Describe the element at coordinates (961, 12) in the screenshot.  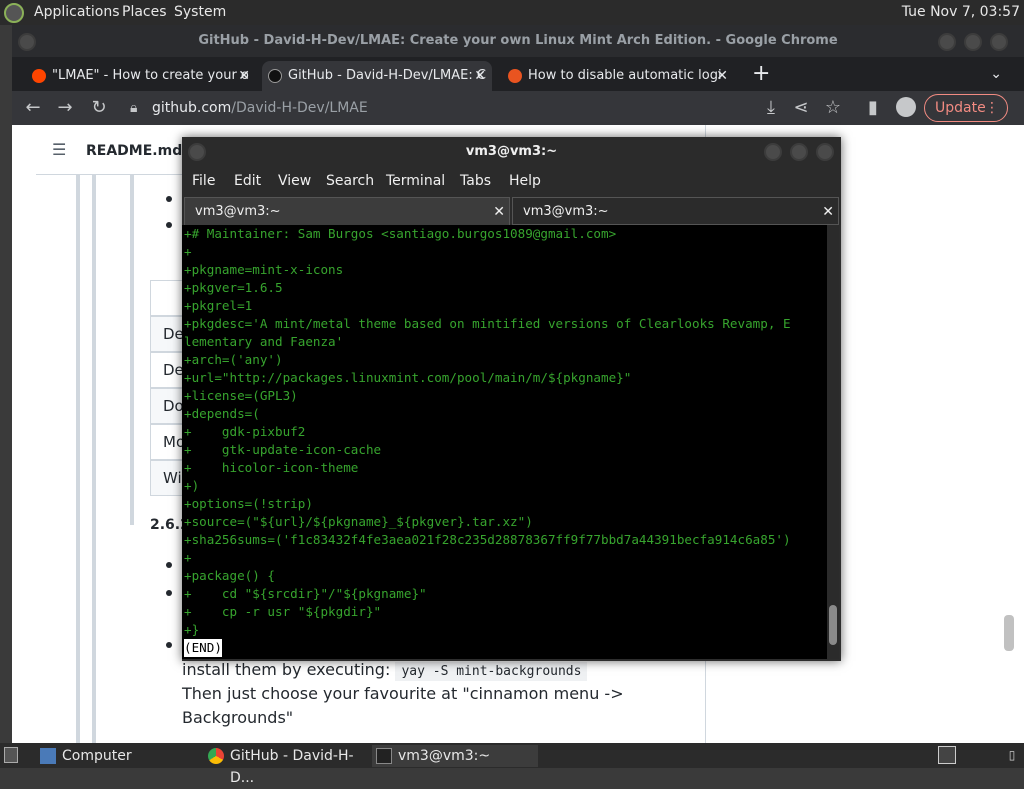
I see `clock: Tue Nov 7, 03:57` at that location.